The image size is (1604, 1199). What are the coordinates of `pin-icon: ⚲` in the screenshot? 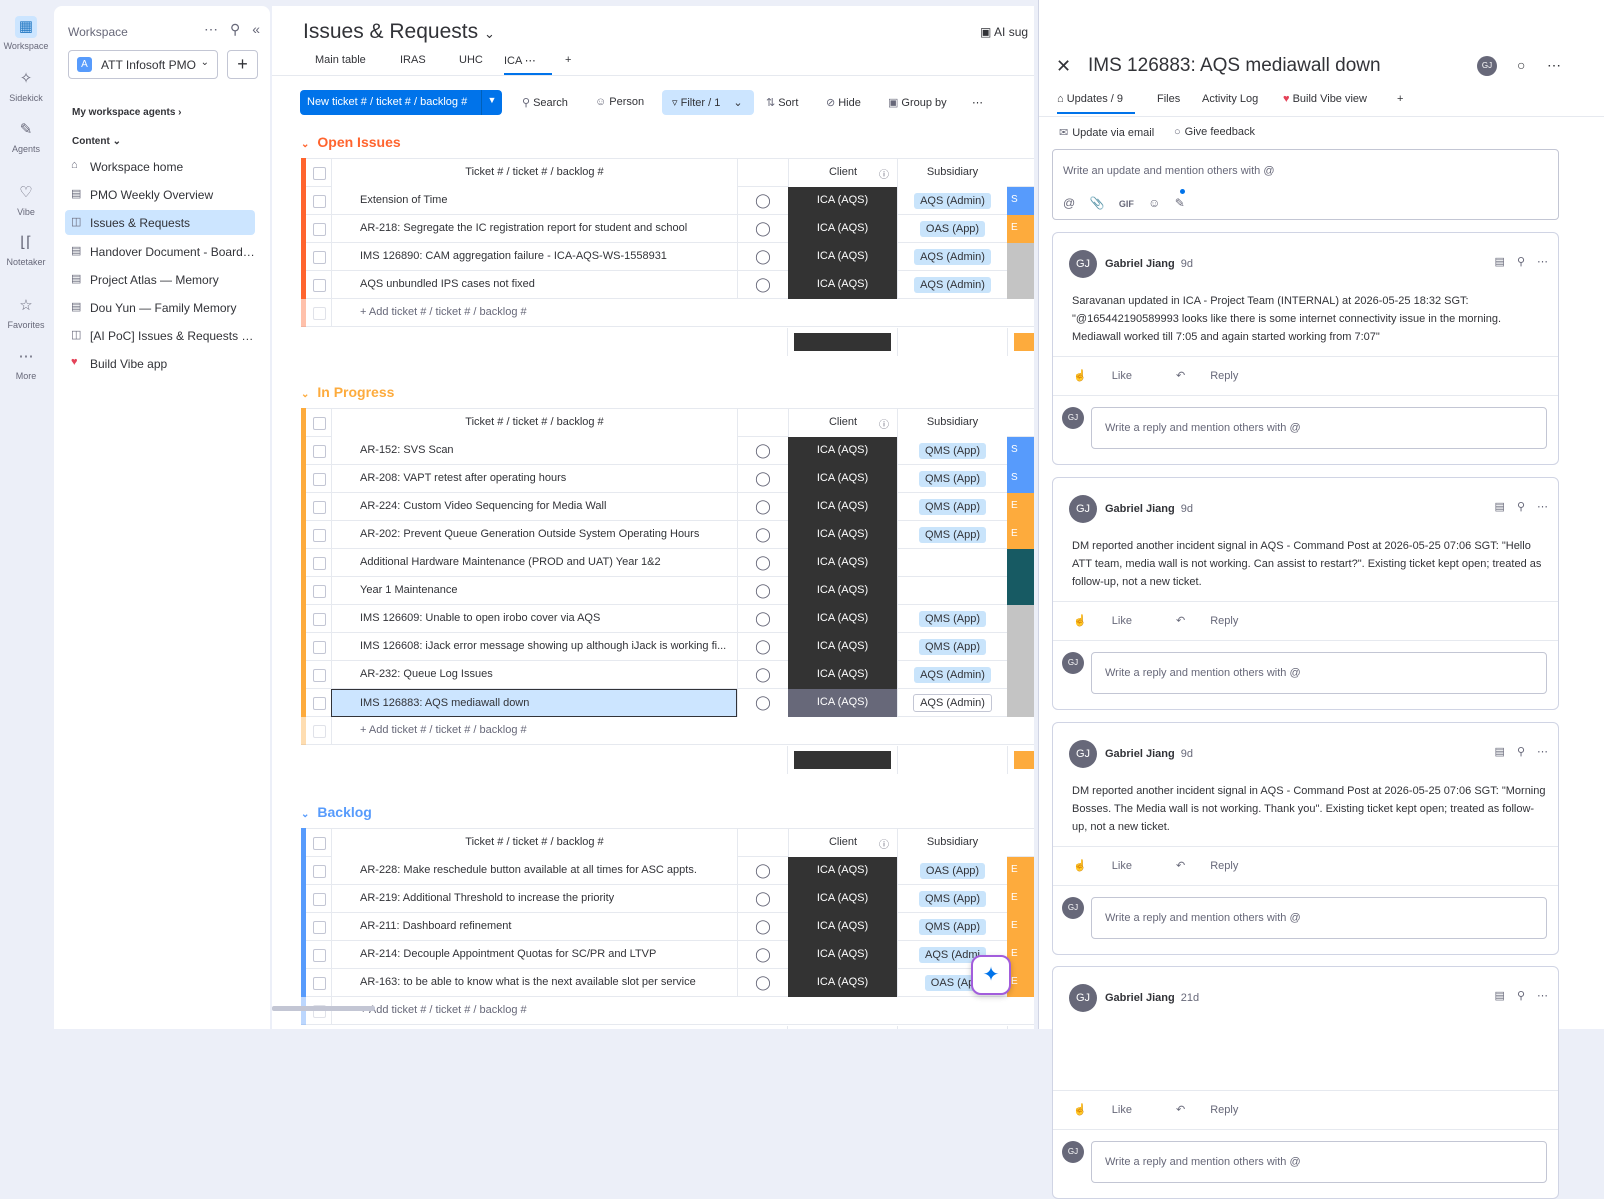 It's located at (1521, 996).